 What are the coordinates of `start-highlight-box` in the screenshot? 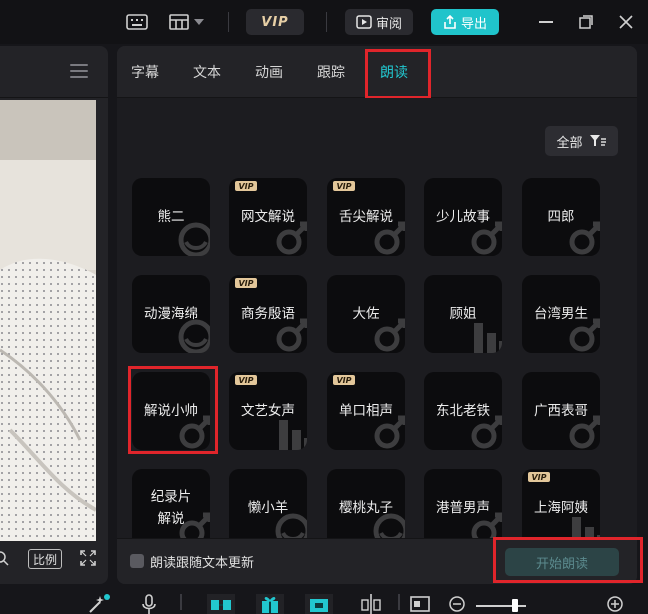 It's located at (568, 560).